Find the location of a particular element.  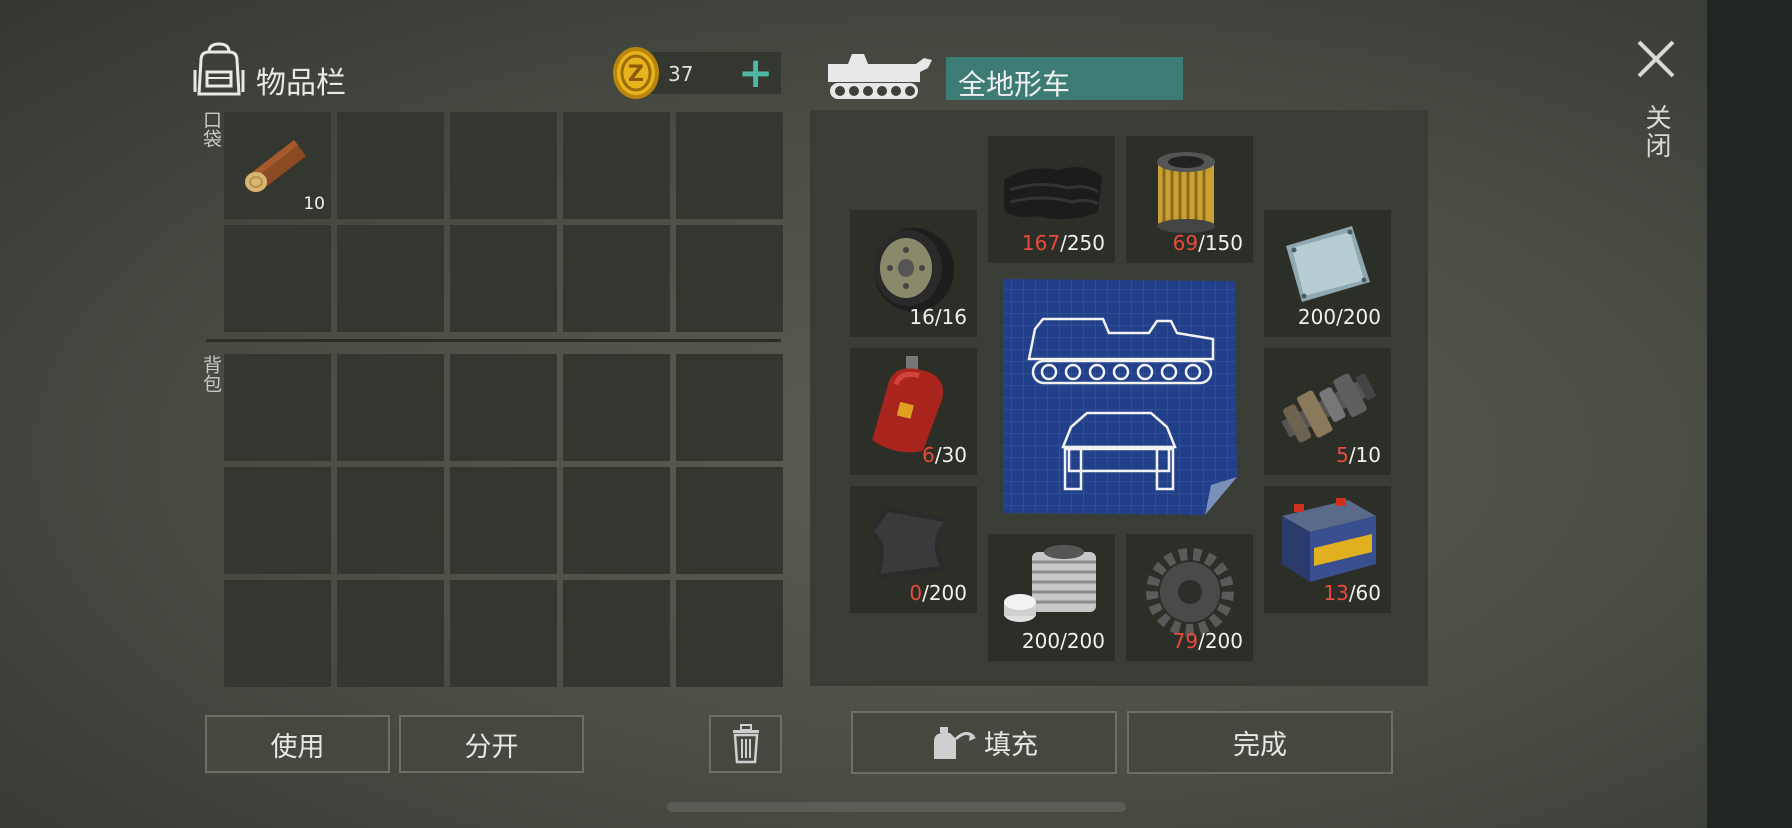

part-slot-battery: 13/60 is located at coordinates (1327, 549).